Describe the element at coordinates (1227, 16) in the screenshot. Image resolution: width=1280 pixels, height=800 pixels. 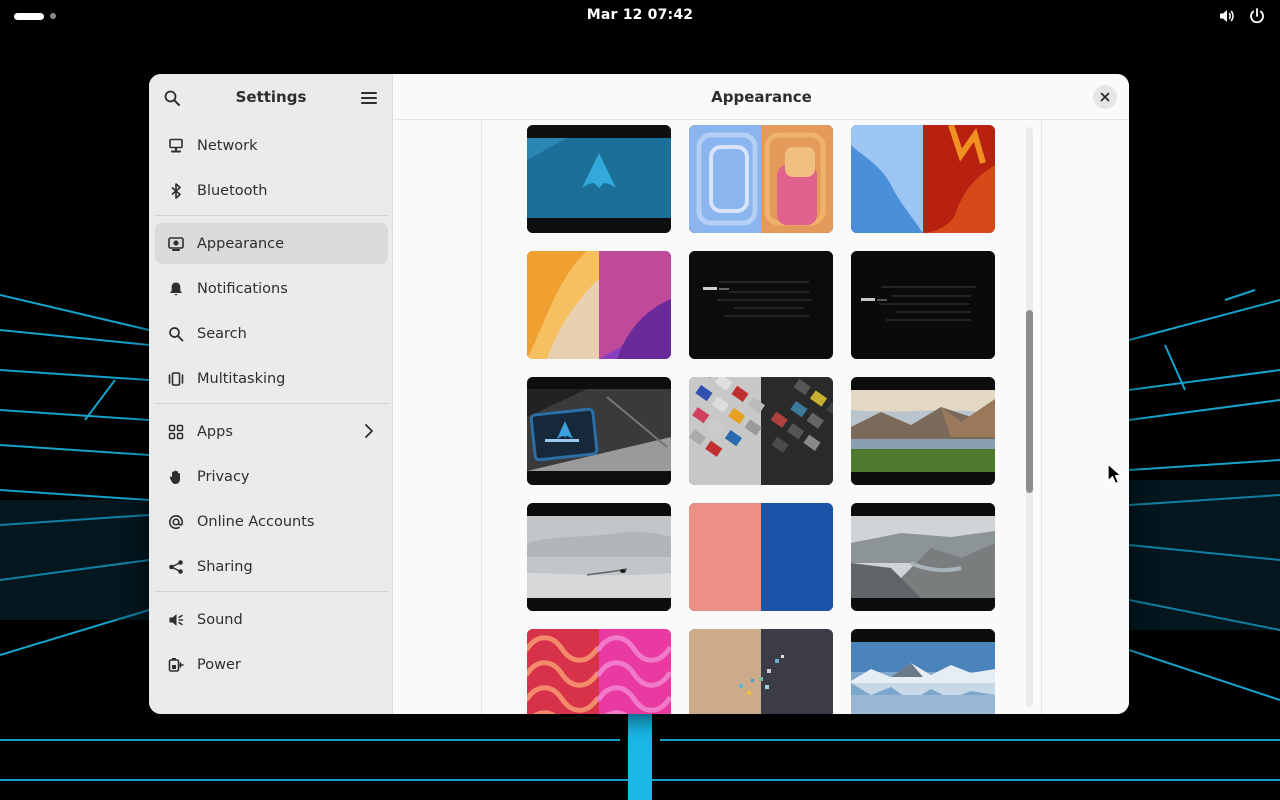
I see `volume-icon` at that location.